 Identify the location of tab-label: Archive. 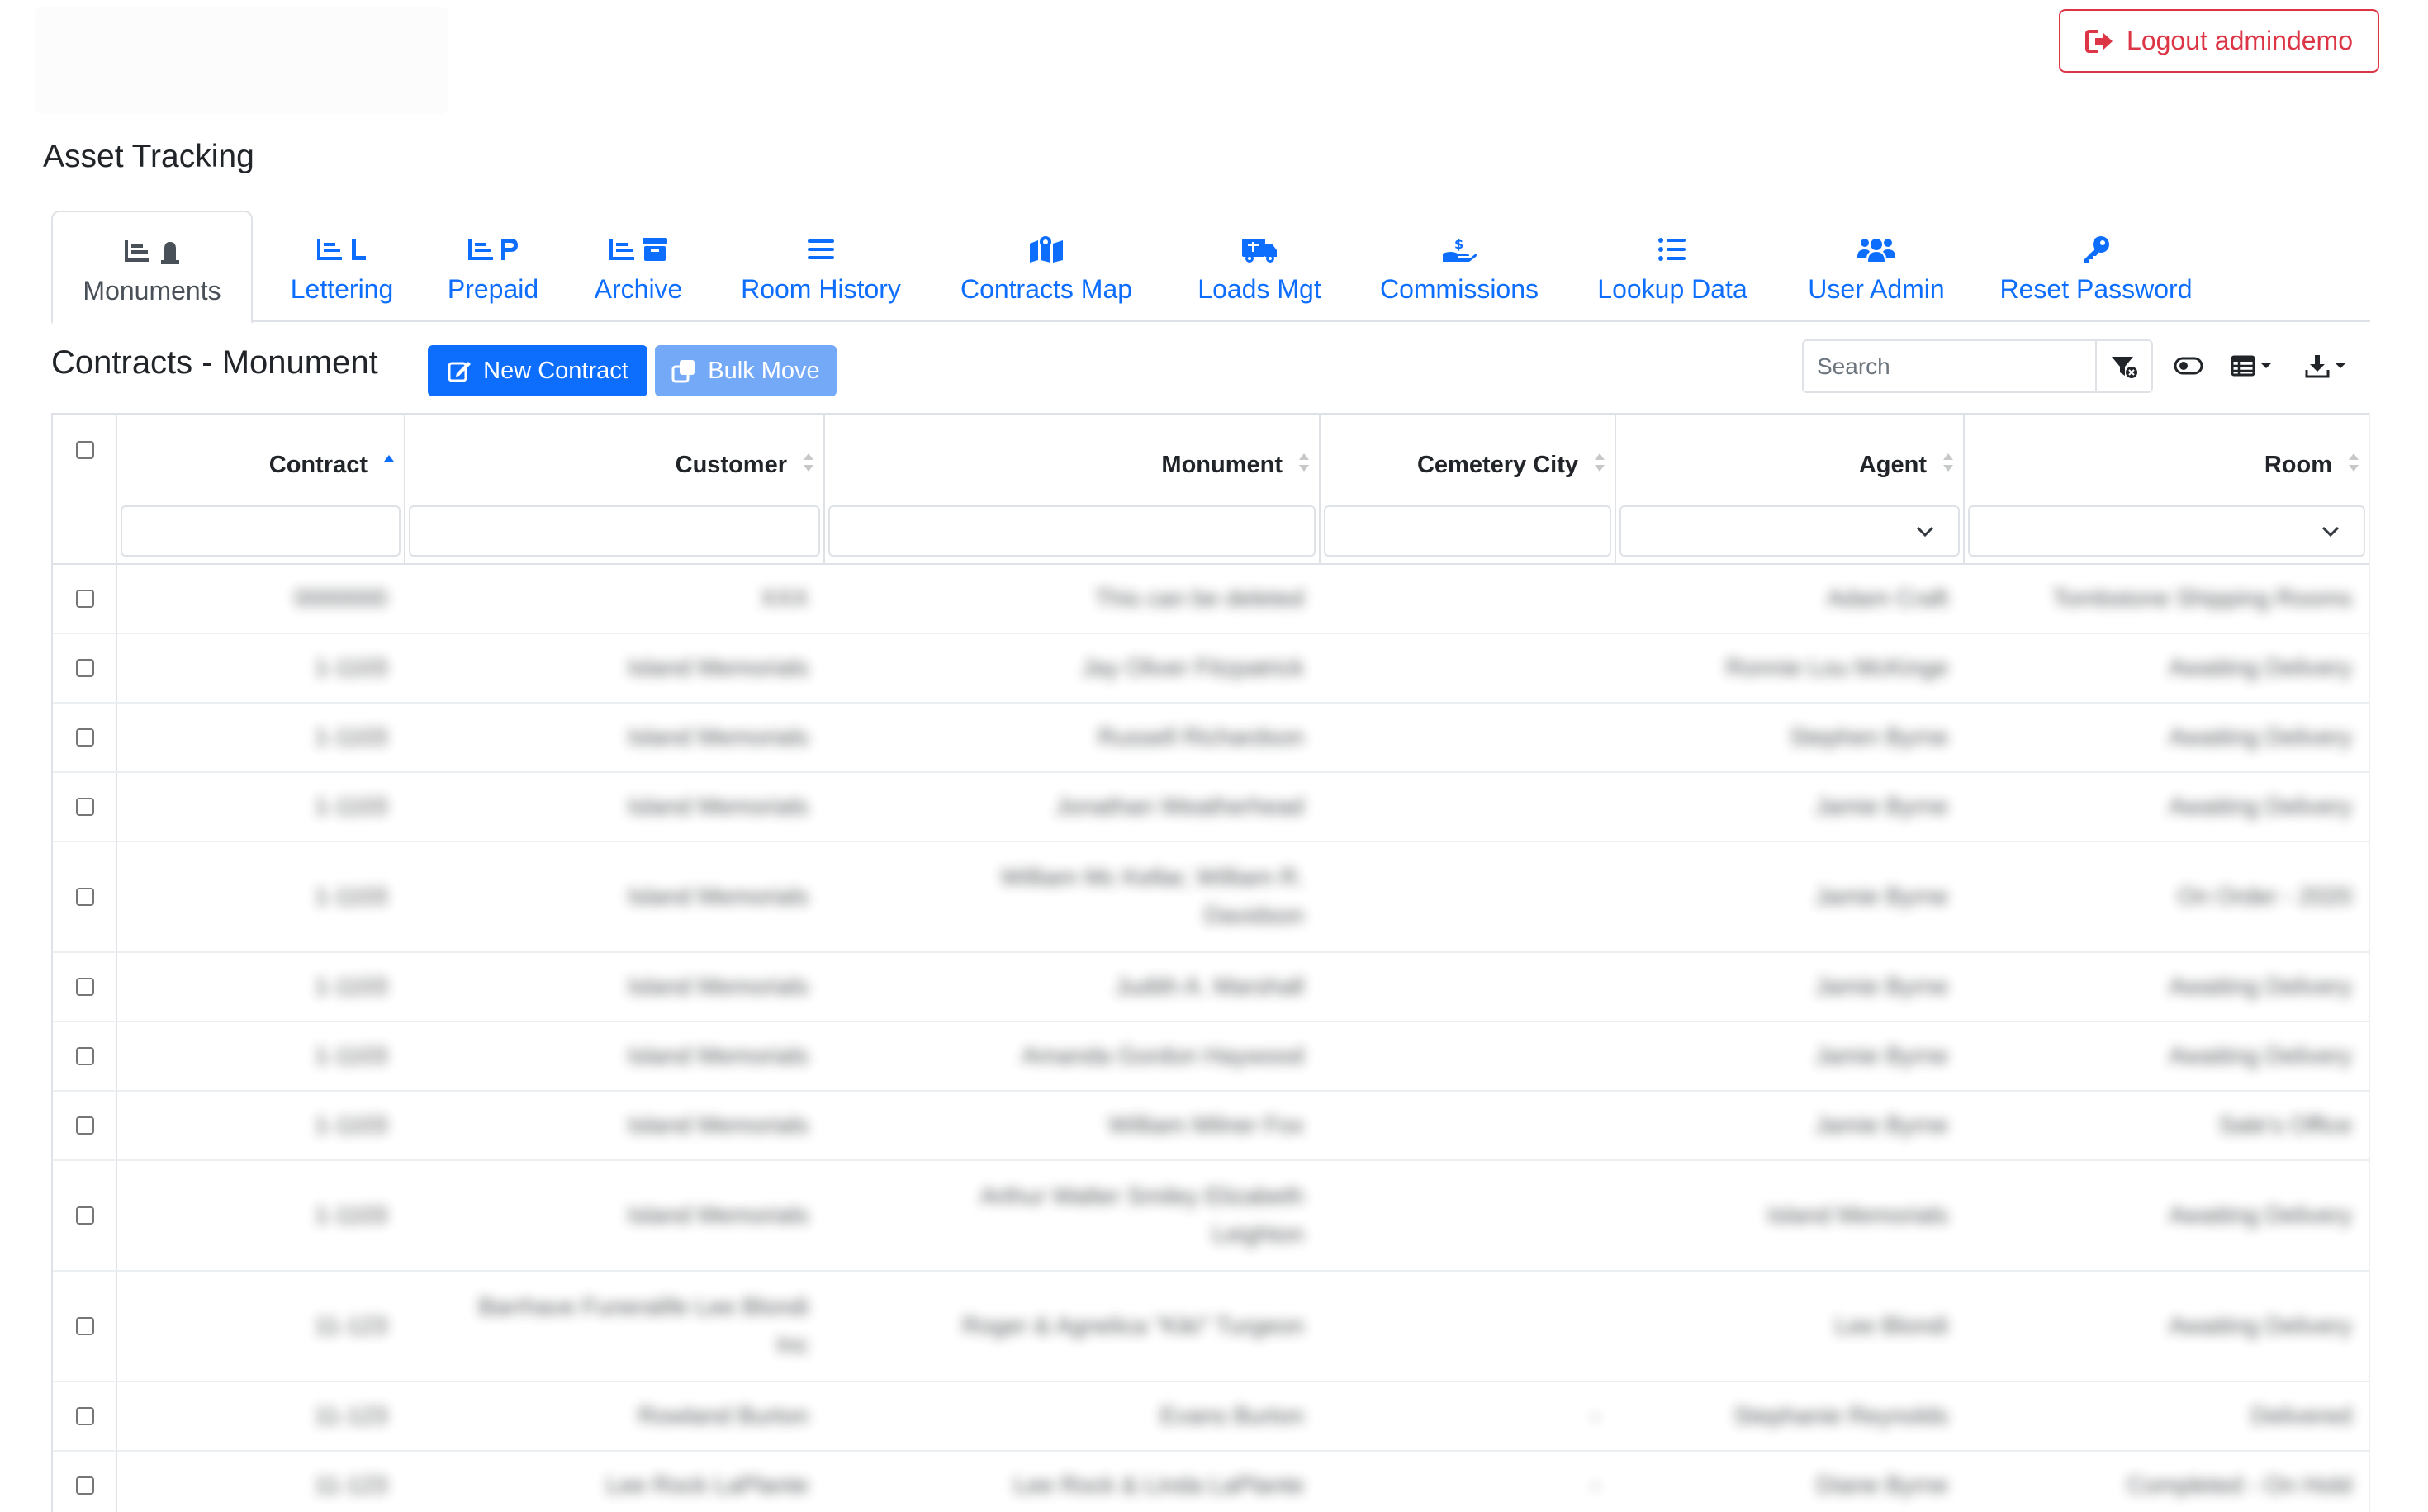
(638, 289).